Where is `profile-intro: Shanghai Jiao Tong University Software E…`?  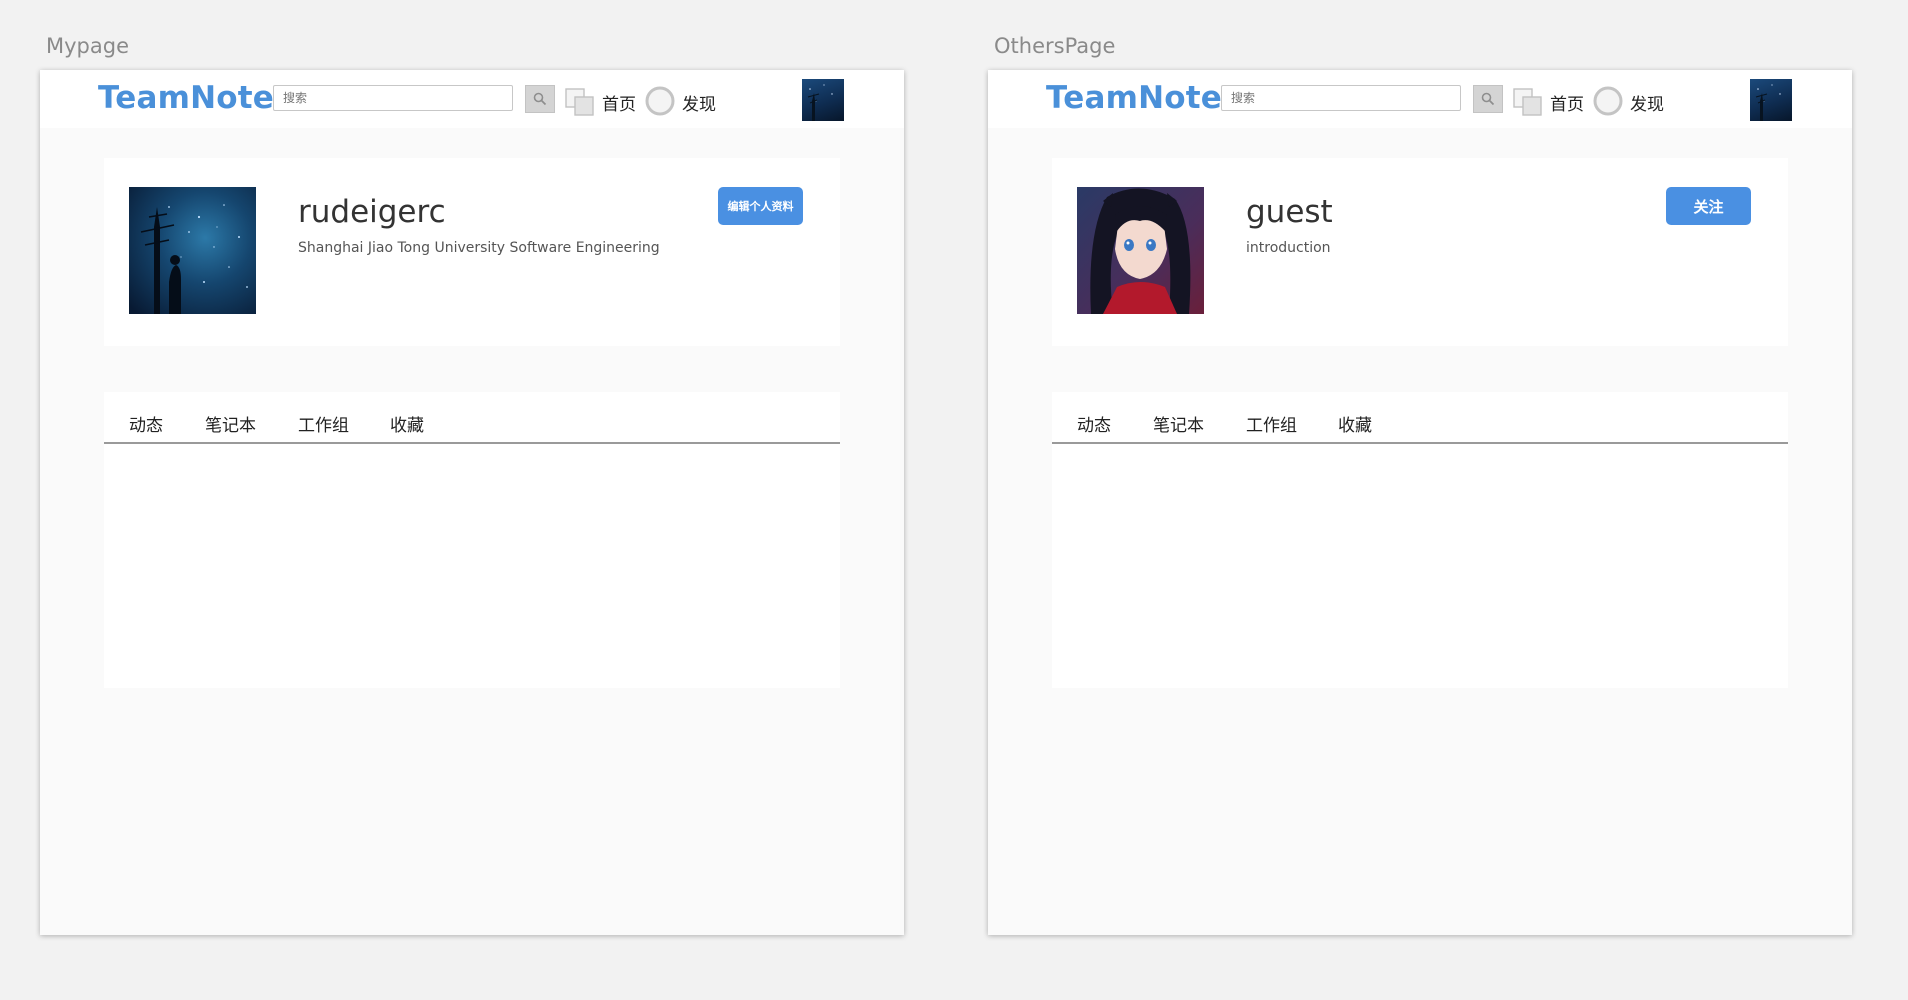
profile-intro: Shanghai Jiao Tong University Software E… is located at coordinates (479, 248).